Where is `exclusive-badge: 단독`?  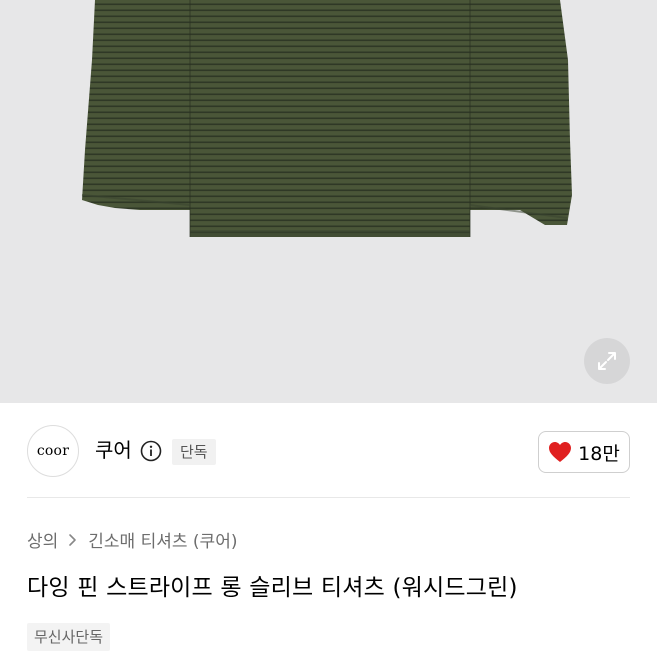
exclusive-badge: 단독 is located at coordinates (194, 452).